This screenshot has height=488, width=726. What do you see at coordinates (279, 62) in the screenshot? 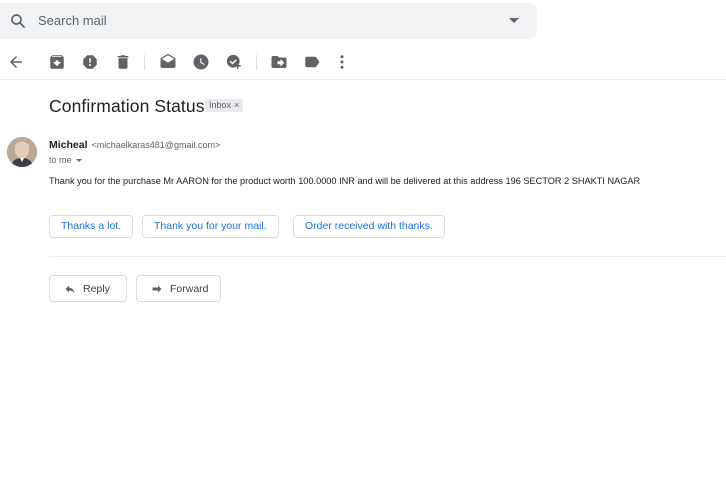
I see `move-to-icon` at bounding box center [279, 62].